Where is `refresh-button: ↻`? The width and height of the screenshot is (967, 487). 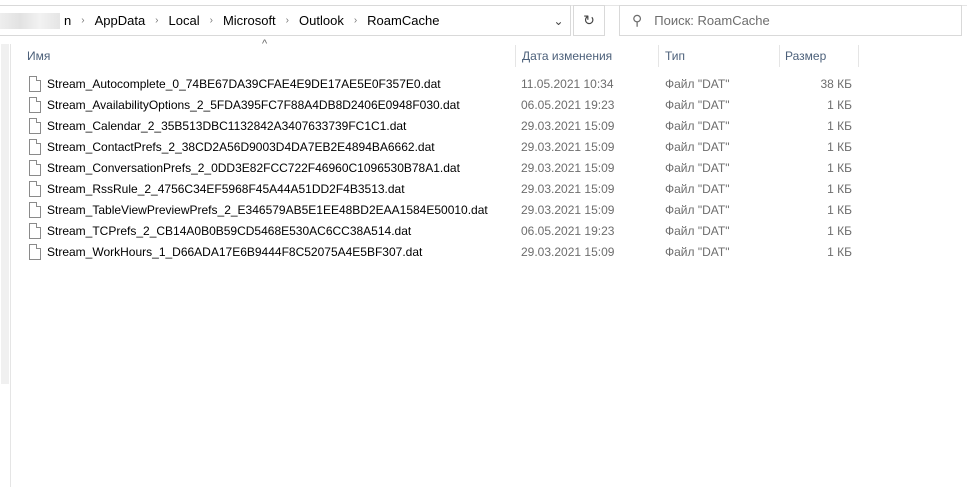 refresh-button: ↻ is located at coordinates (589, 20).